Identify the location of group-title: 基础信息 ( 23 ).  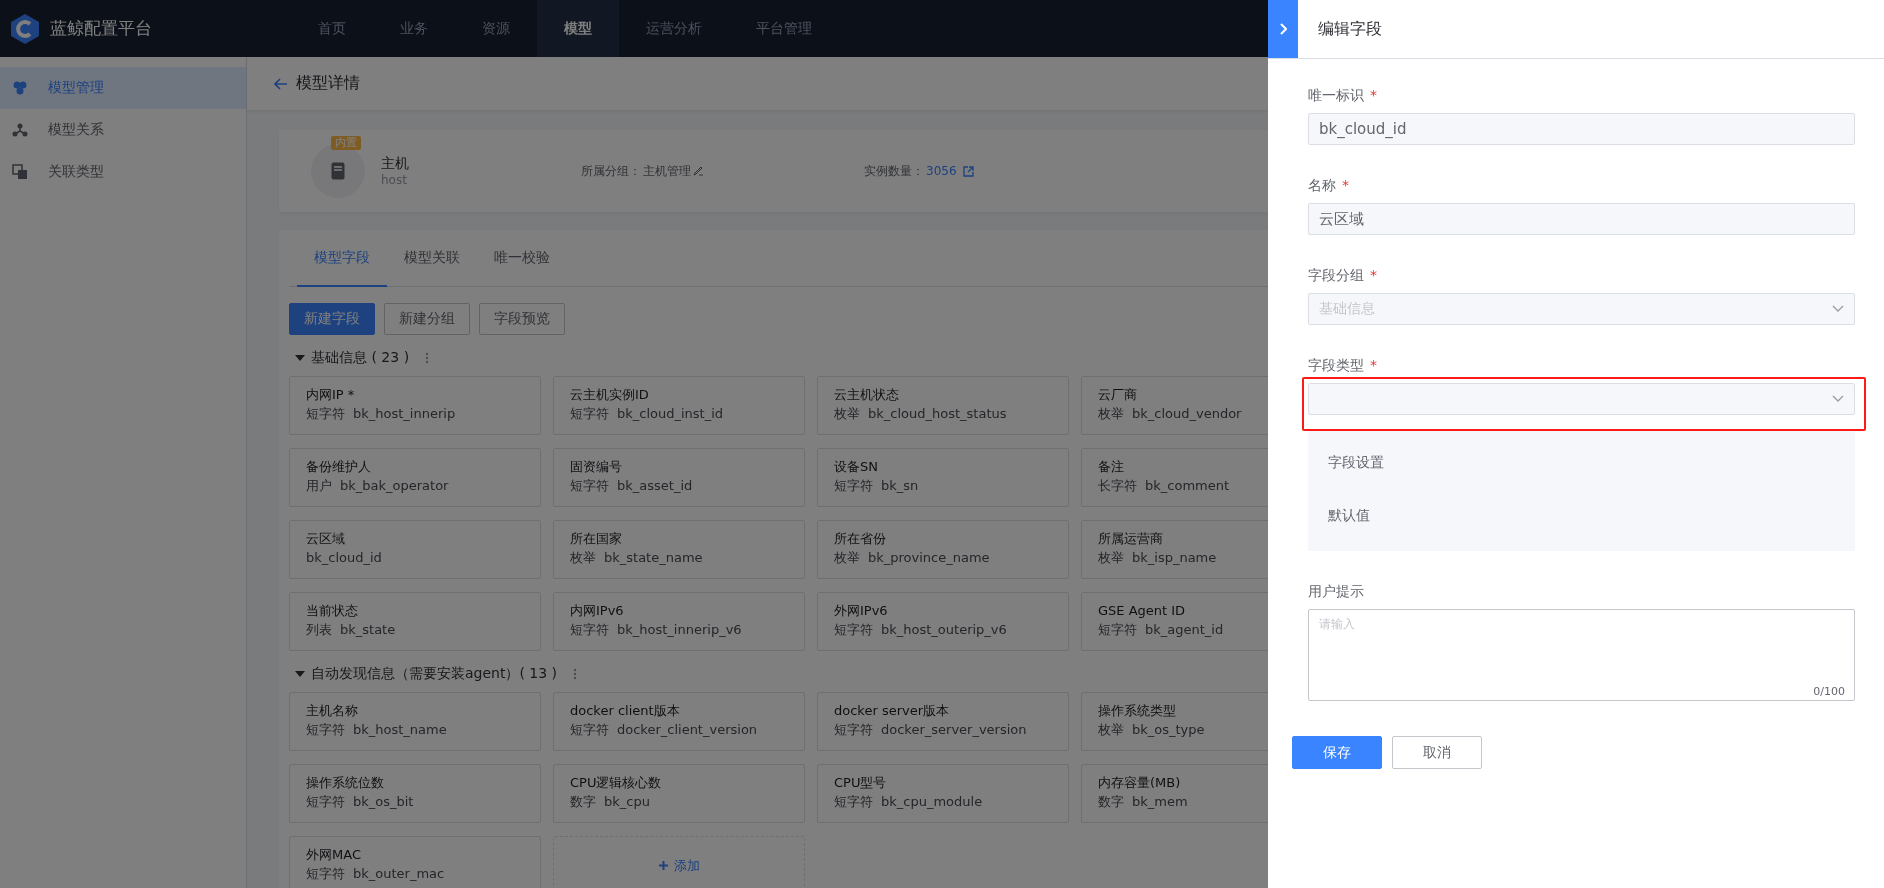
(360, 358).